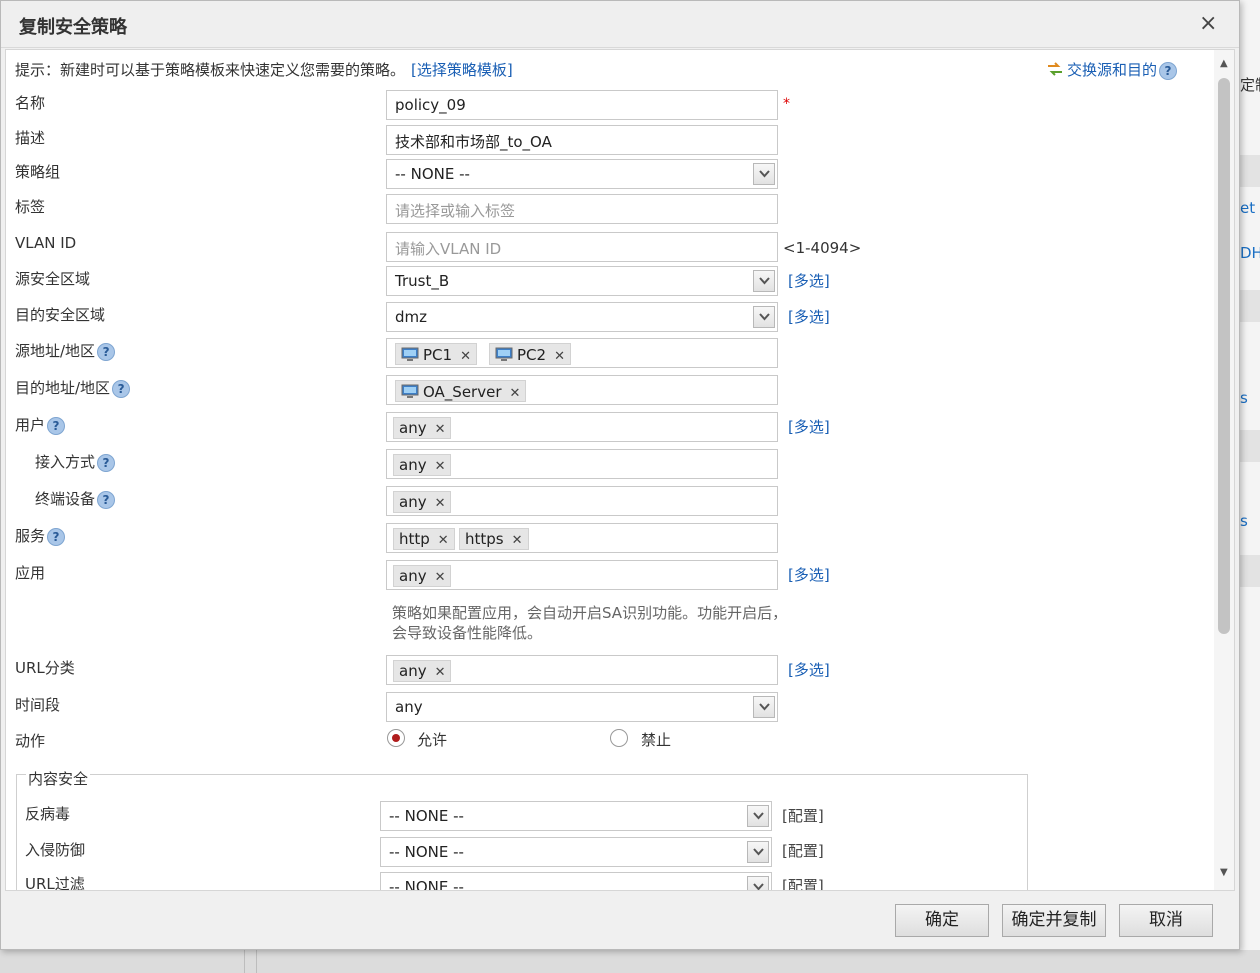 Image resolution: width=1260 pixels, height=973 pixels. Describe the element at coordinates (424, 539) in the screenshot. I see `value-tag: http ✕` at that location.